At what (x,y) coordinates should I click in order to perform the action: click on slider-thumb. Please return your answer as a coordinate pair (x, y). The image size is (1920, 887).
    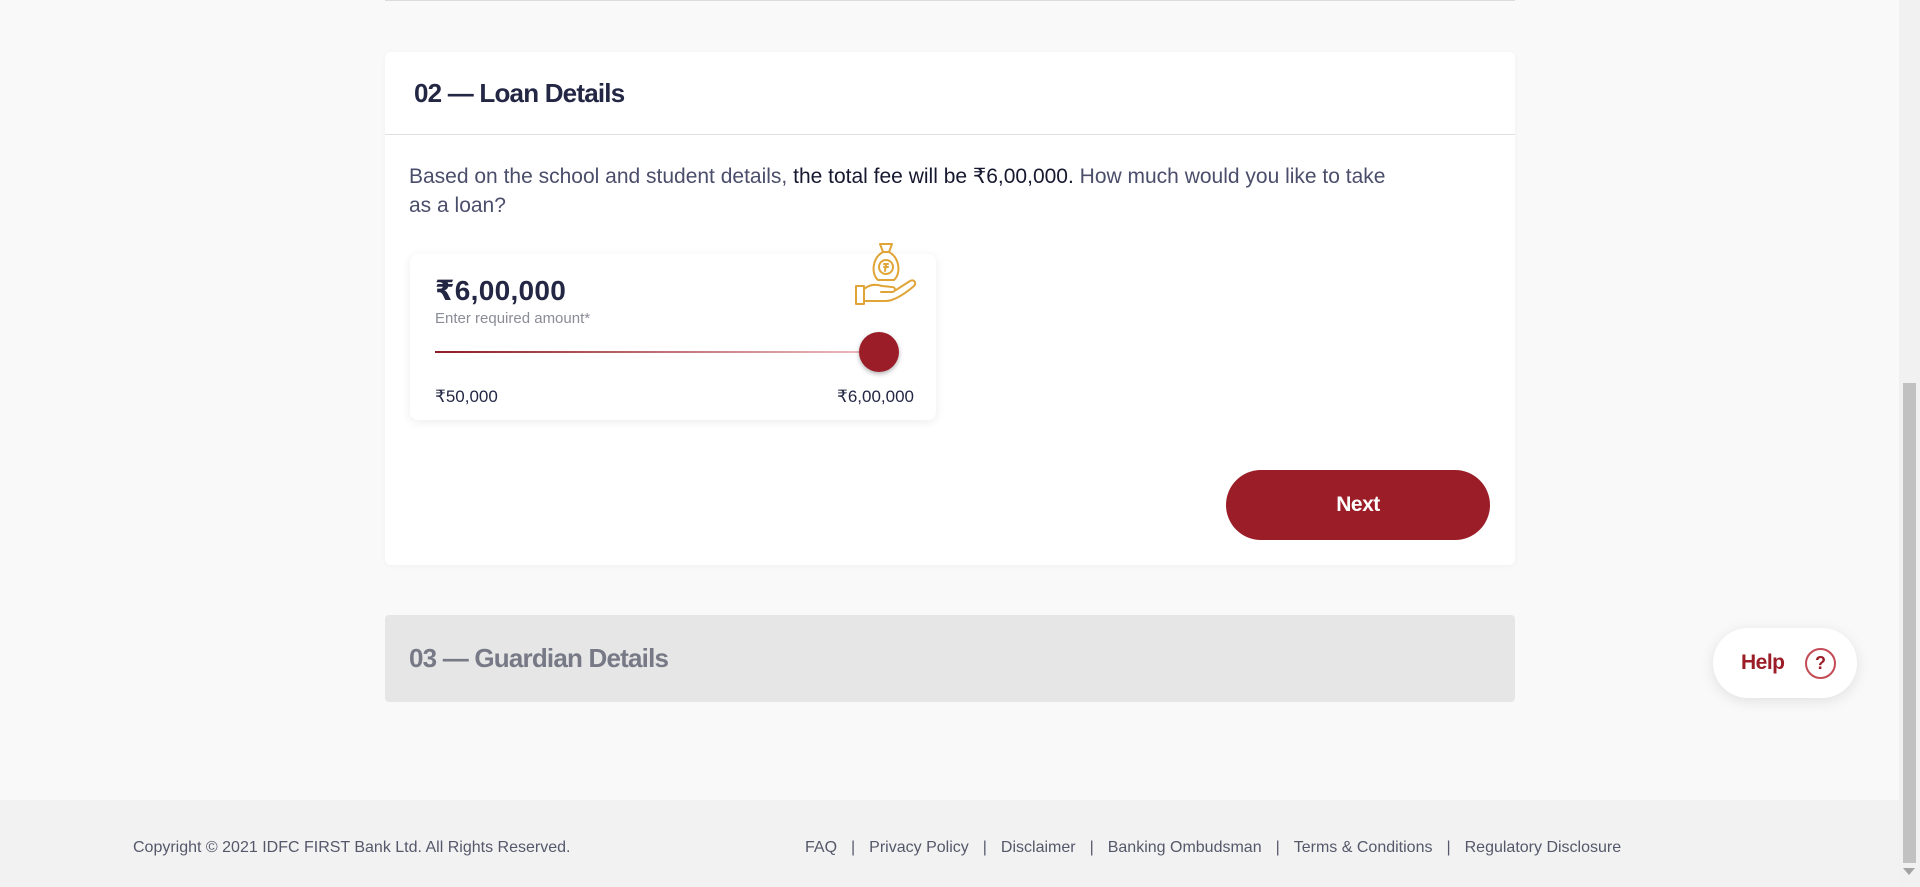
    Looking at the image, I should click on (879, 352).